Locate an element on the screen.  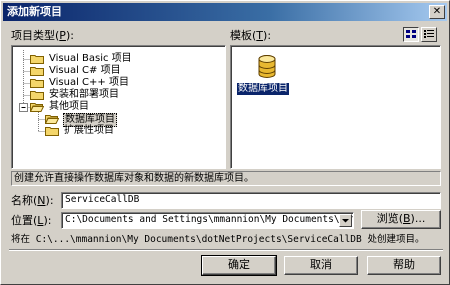
separator is located at coordinates (226, 250).